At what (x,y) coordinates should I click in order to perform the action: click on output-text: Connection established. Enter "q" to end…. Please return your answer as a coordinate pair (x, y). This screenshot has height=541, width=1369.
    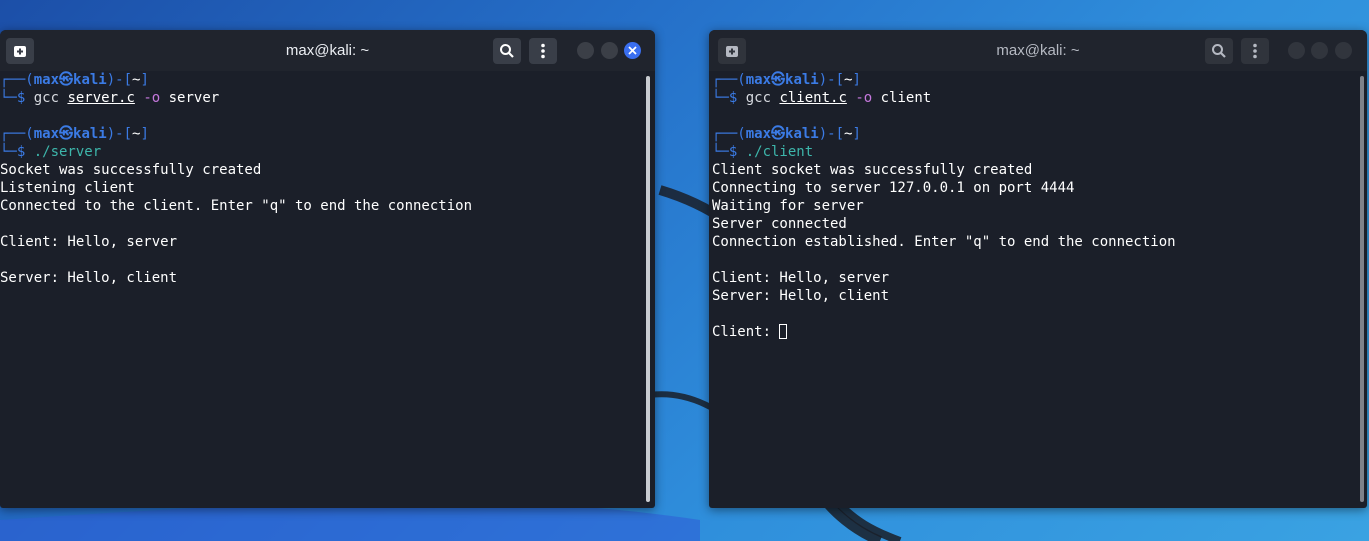
    Looking at the image, I should click on (944, 242).